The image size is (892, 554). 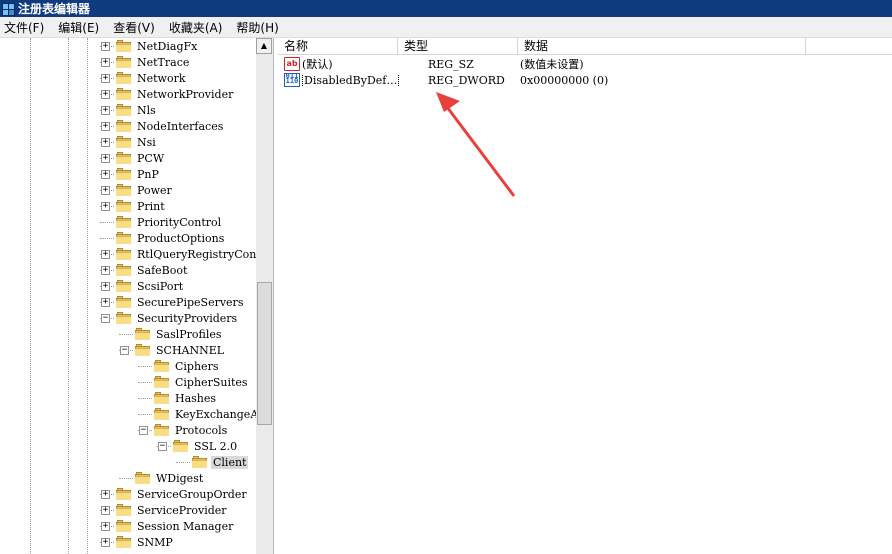 I want to click on tree-node: Ciphers, so click(x=187, y=366).